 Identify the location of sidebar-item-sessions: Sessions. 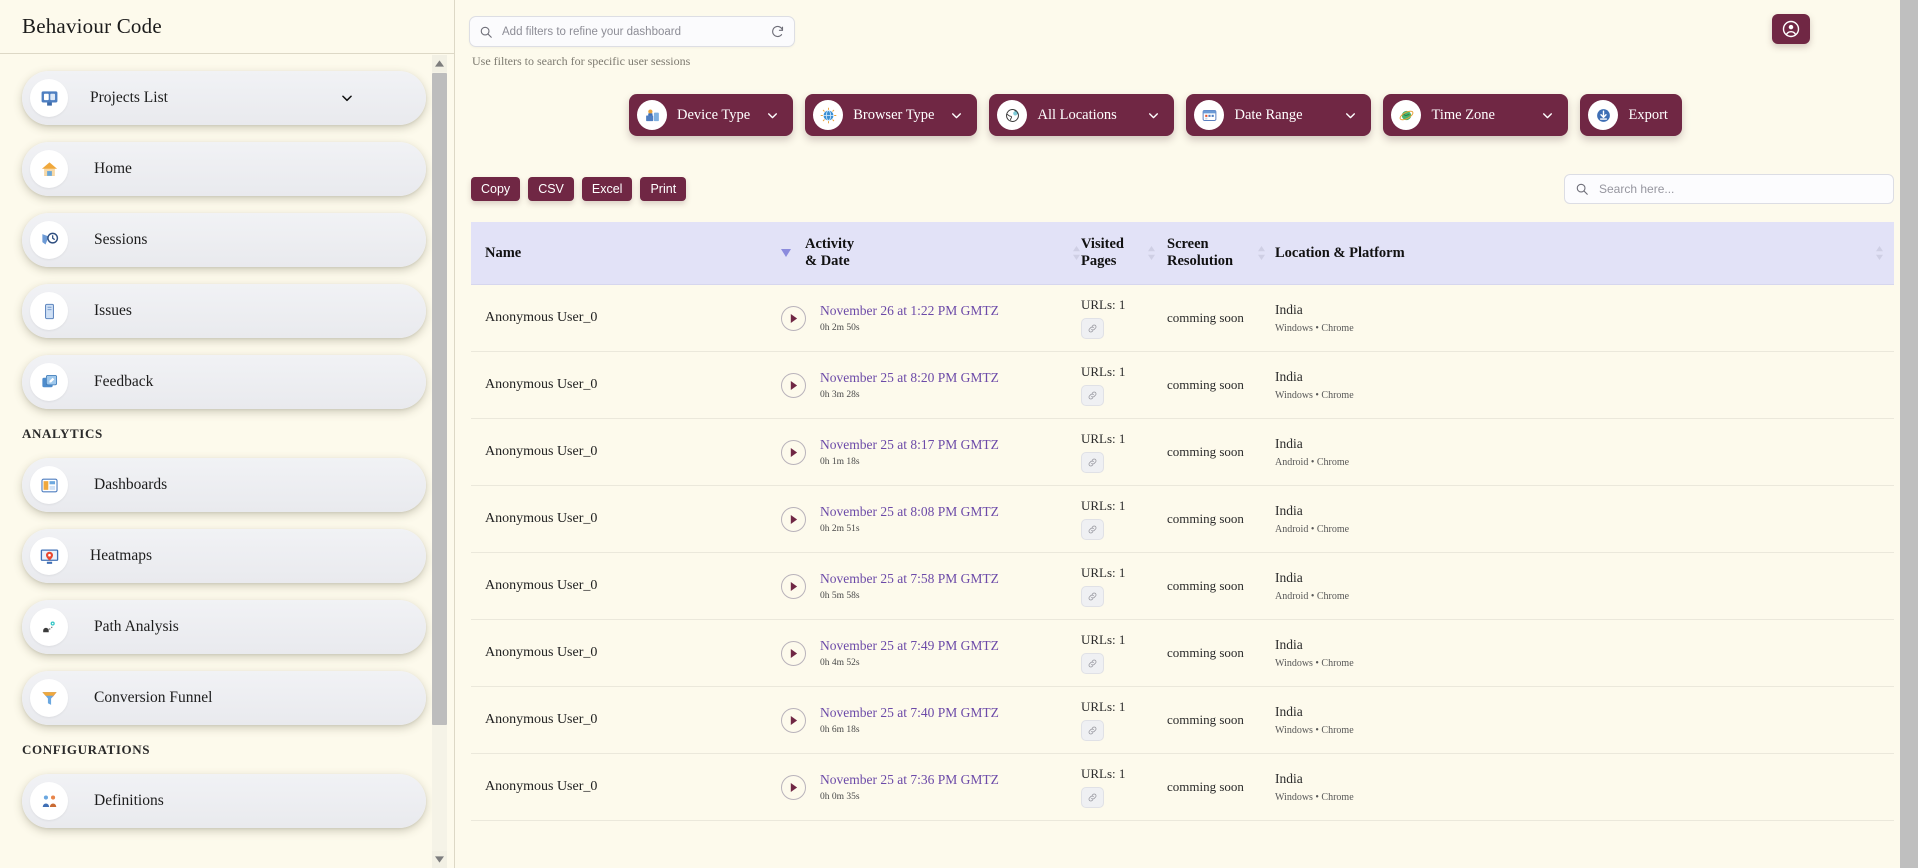
(224, 240).